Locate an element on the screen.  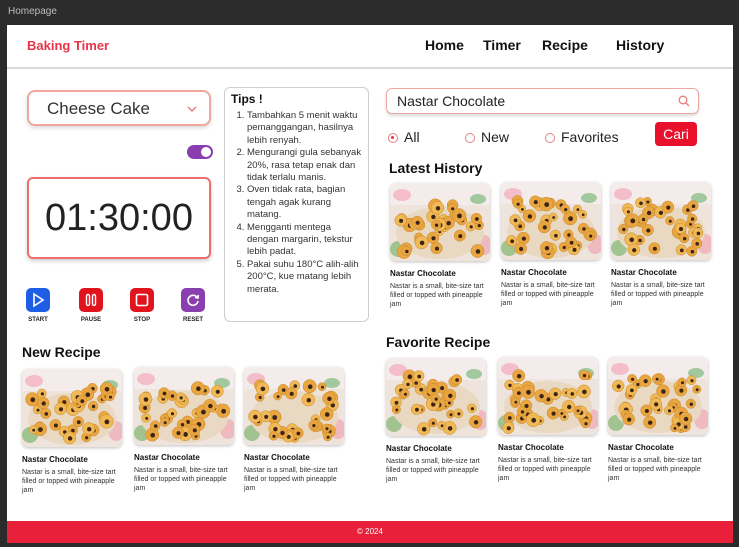
pause-button is located at coordinates (91, 300).